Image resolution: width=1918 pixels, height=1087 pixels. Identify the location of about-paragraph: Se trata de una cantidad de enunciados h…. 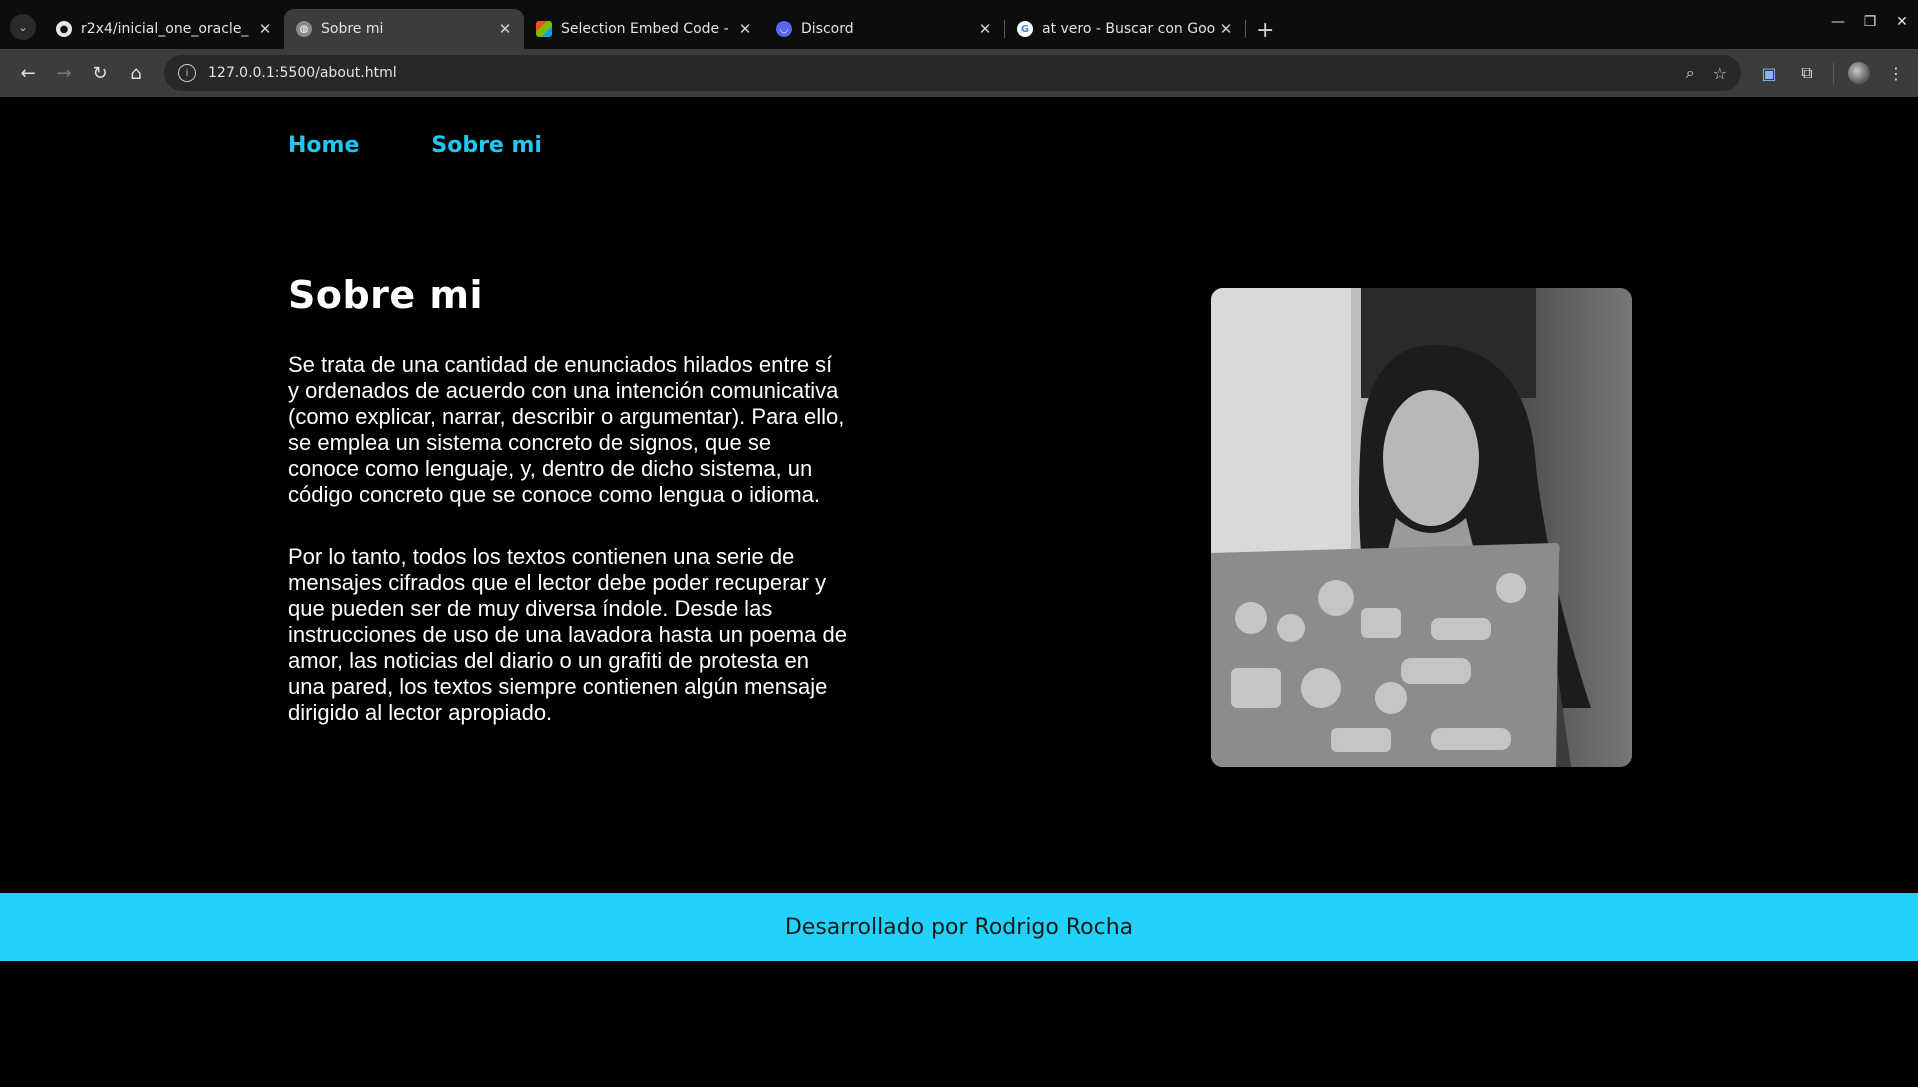
(566, 429).